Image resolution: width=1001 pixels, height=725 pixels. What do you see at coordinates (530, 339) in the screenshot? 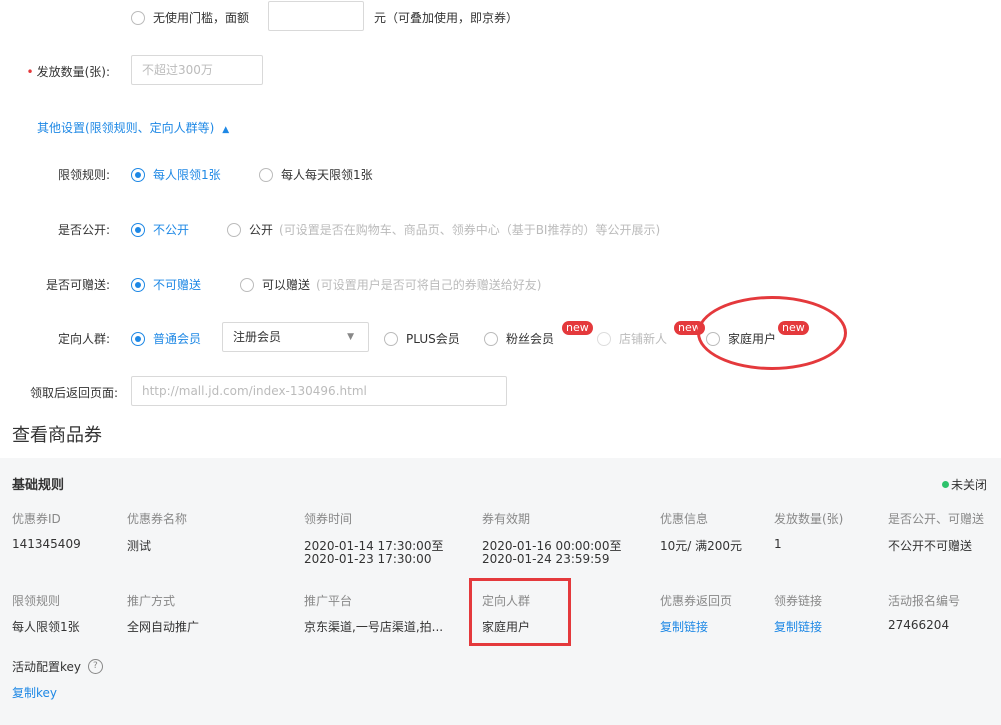
I see `target-option-fans-label: 粉丝会员` at bounding box center [530, 339].